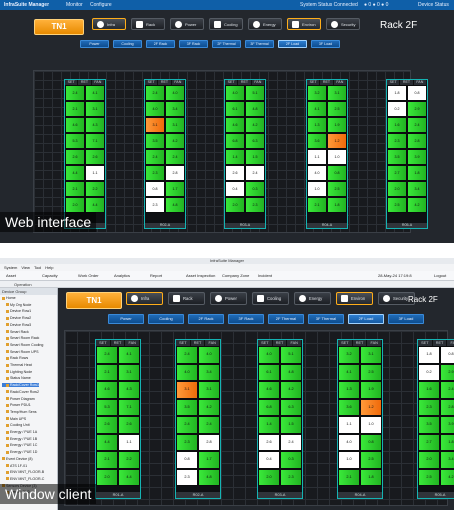  Describe the element at coordinates (19, 432) in the screenshot. I see `tree-item: Energy / PUE 1A` at that location.